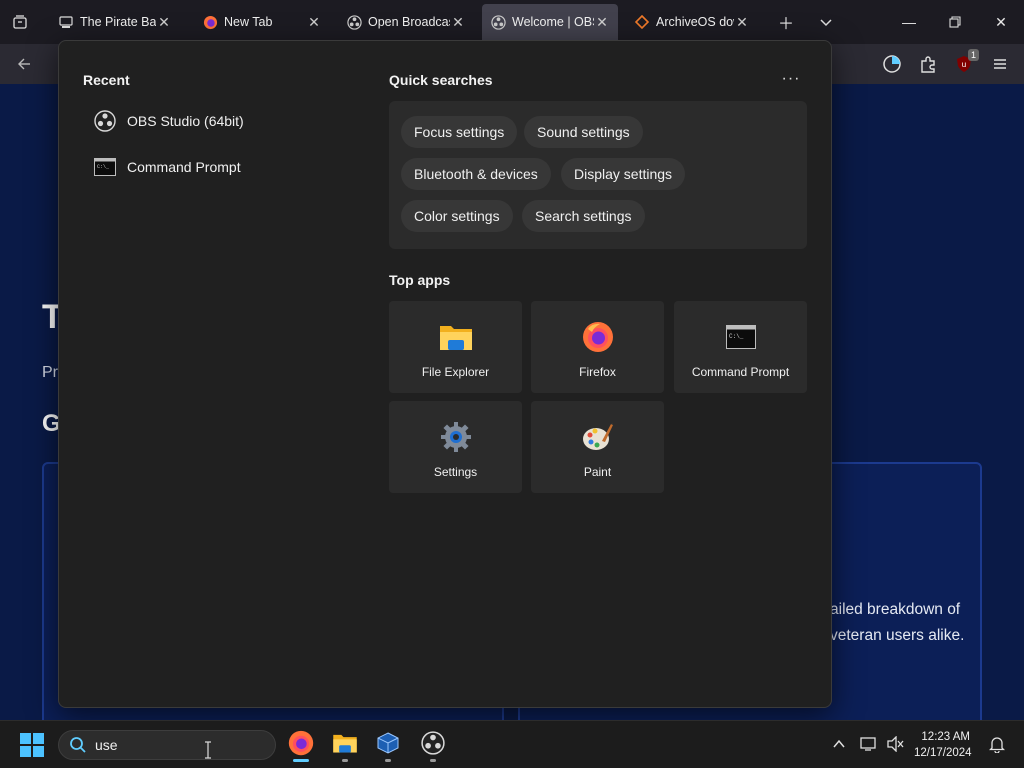 The image size is (1024, 768). I want to click on settings-gear-icon, so click(456, 437).